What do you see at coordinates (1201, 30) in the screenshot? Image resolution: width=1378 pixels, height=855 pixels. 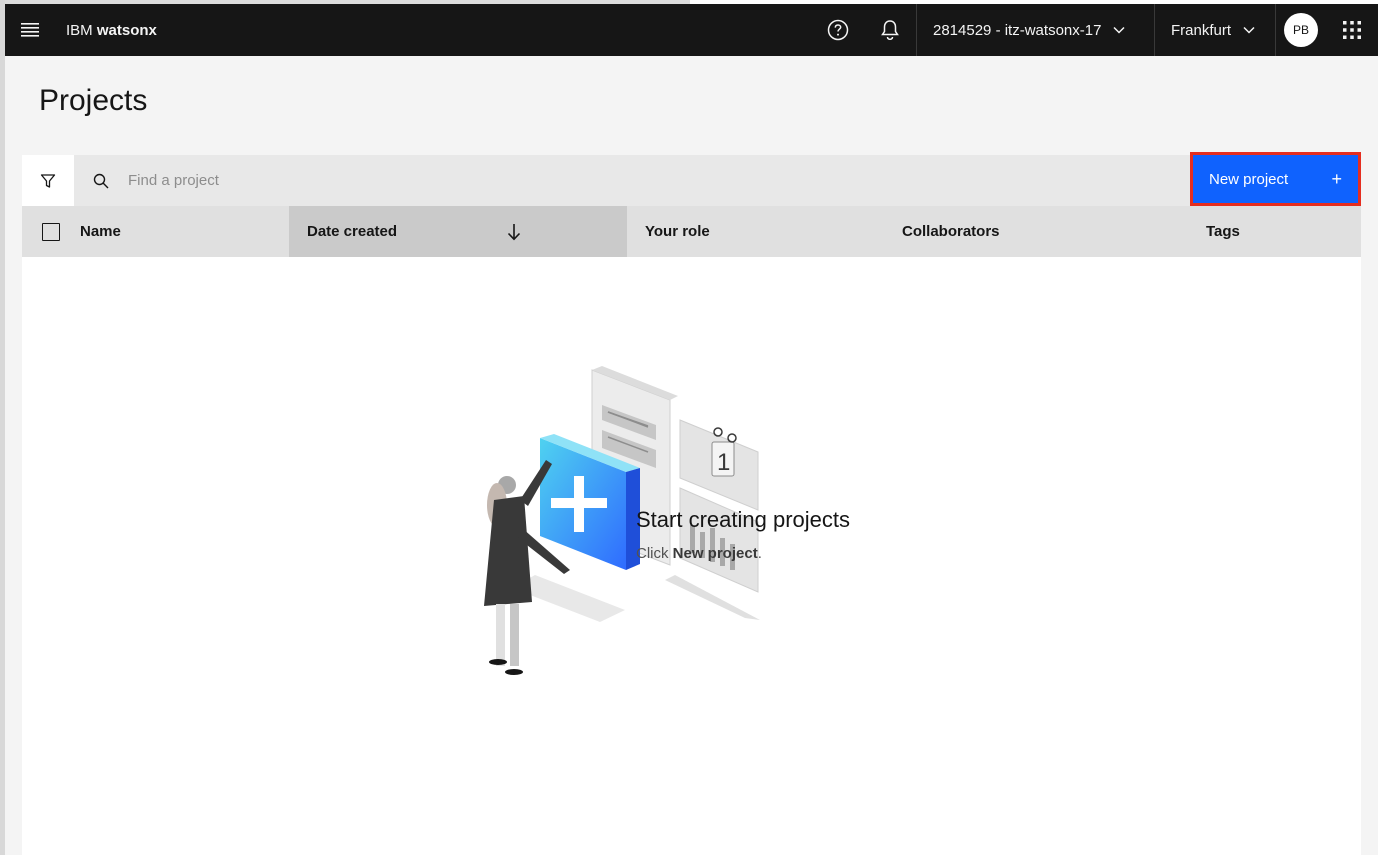 I see `region-label: Frankfurt` at bounding box center [1201, 30].